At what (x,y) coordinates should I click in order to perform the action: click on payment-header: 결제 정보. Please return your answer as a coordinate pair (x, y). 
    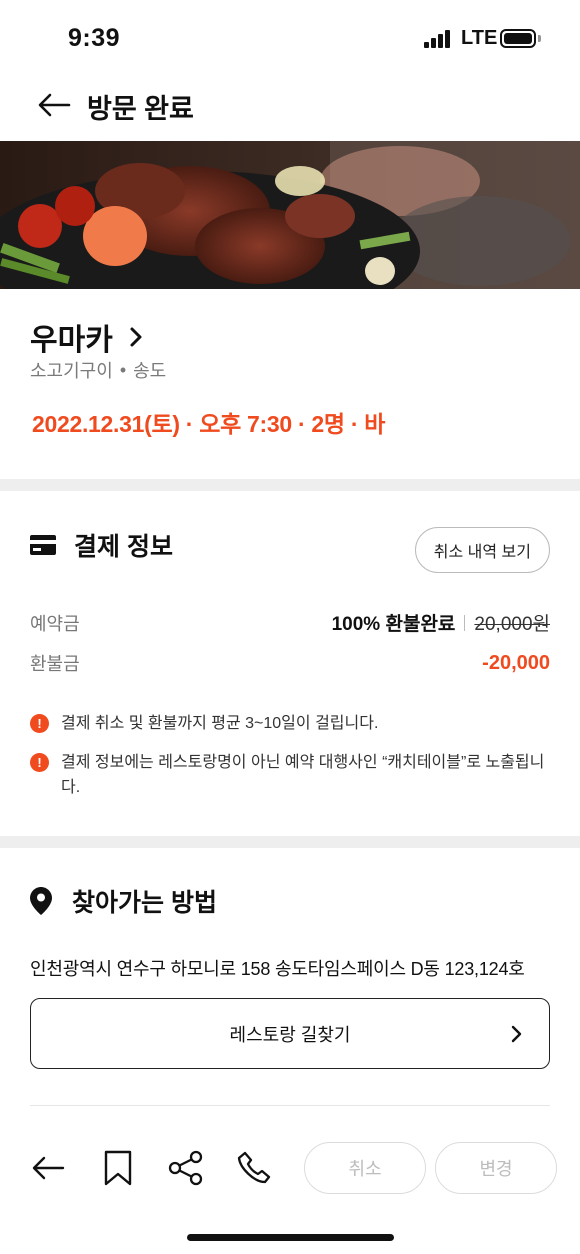
    Looking at the image, I should click on (101, 545).